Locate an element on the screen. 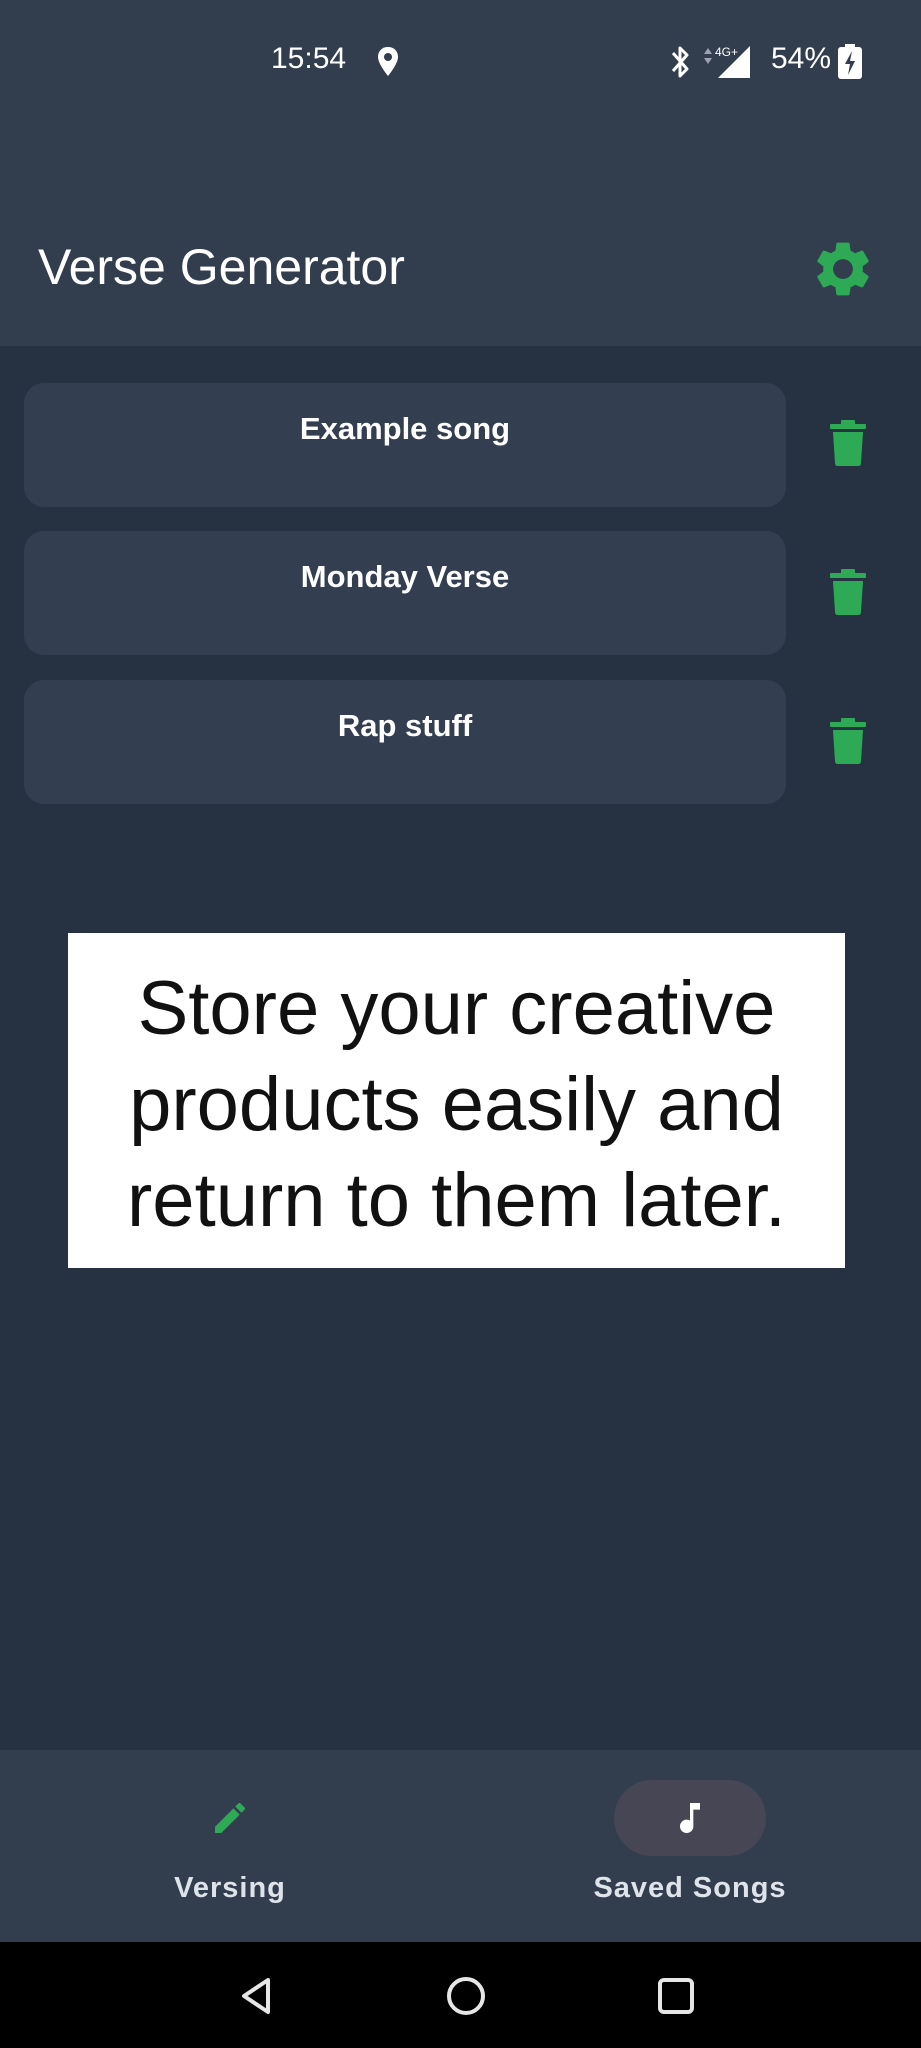 This screenshot has width=921, height=2048. pencil-icon is located at coordinates (230, 1817).